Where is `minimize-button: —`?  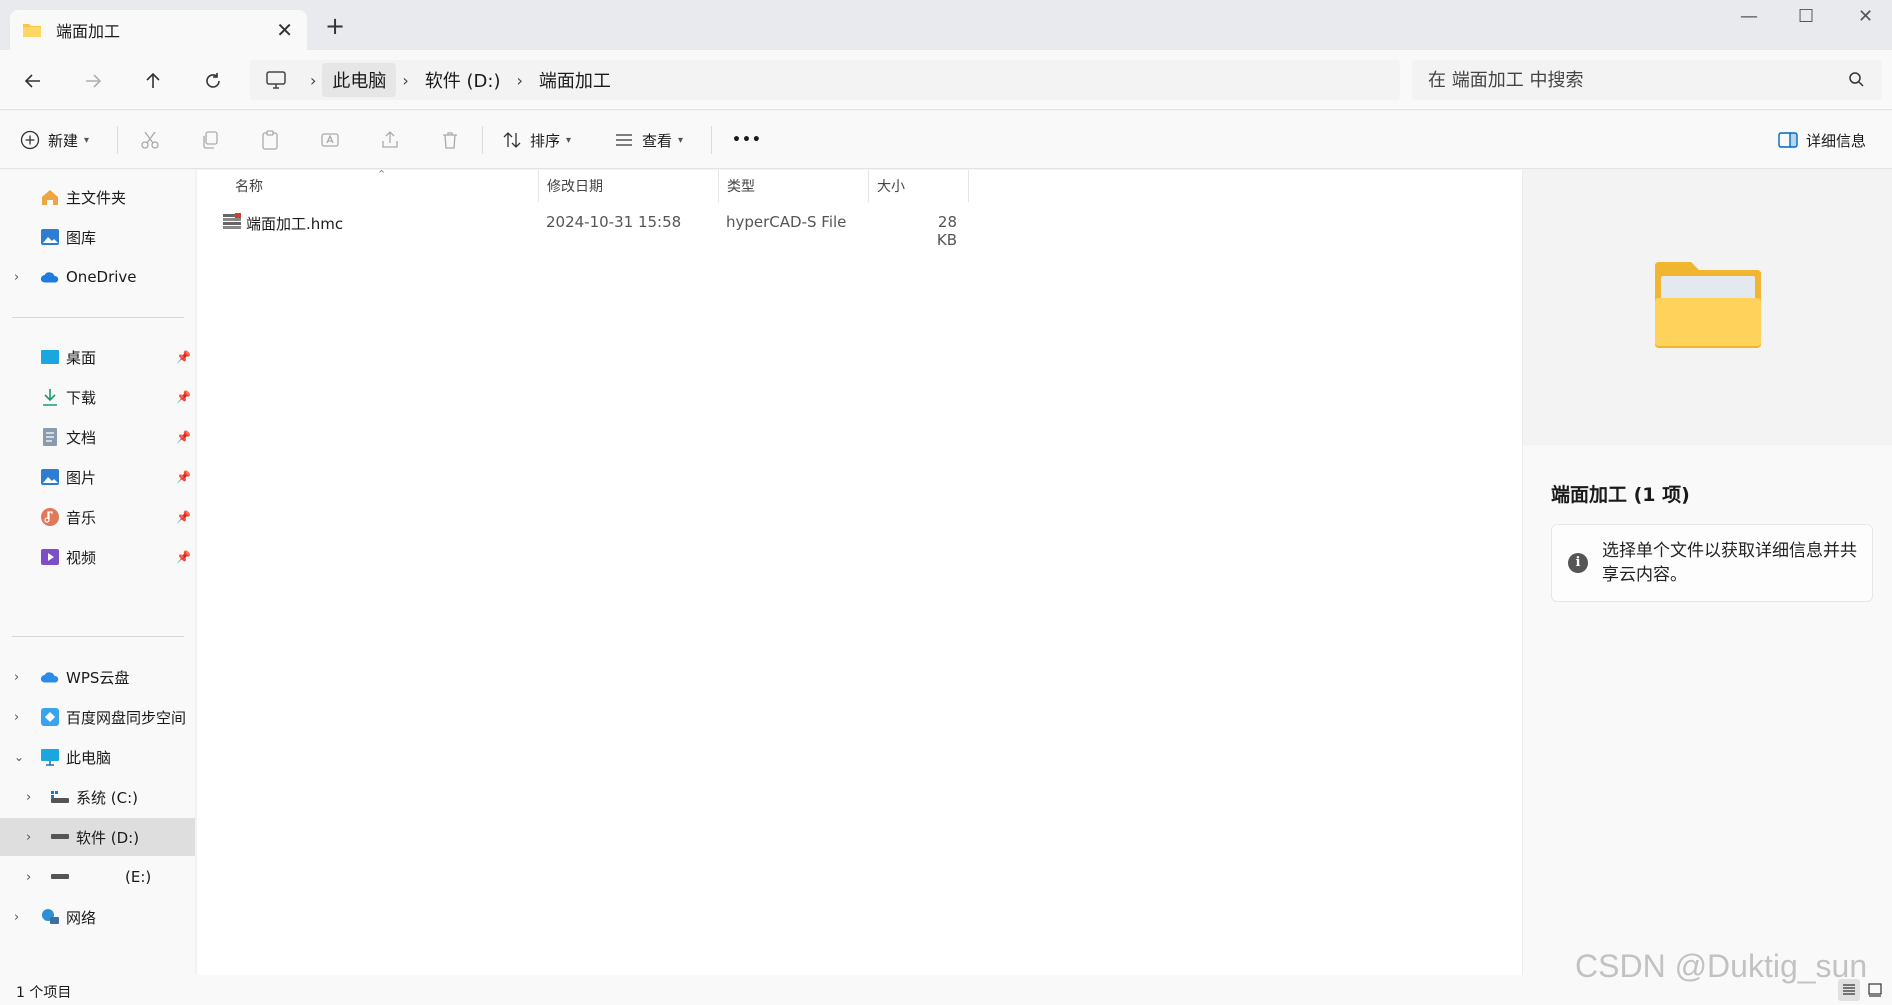
minimize-button: — is located at coordinates (1749, 16).